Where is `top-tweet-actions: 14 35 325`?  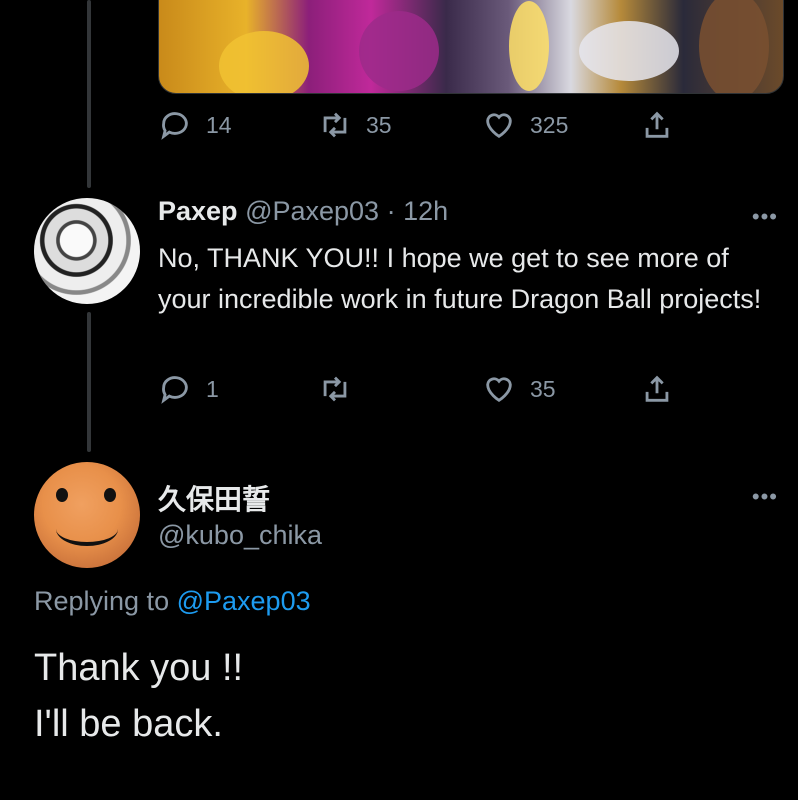 top-tweet-actions: 14 35 325 is located at coordinates (399, 128).